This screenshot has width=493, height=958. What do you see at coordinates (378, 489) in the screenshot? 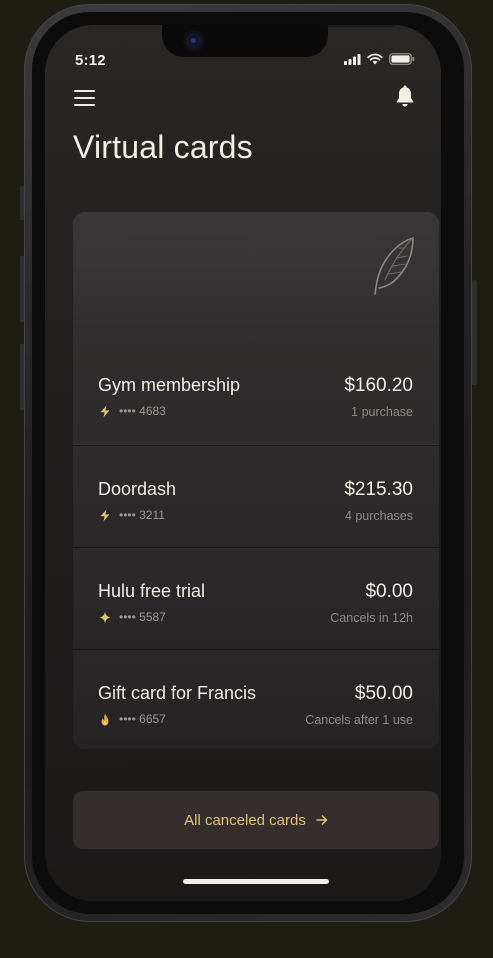
I see `card-amount: $215.30` at bounding box center [378, 489].